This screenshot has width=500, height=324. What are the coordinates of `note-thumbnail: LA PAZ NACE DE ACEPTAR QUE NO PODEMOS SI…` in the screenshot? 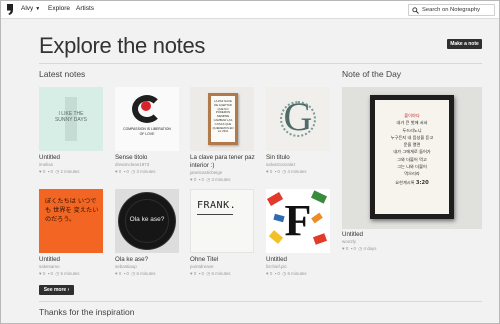 It's located at (222, 119).